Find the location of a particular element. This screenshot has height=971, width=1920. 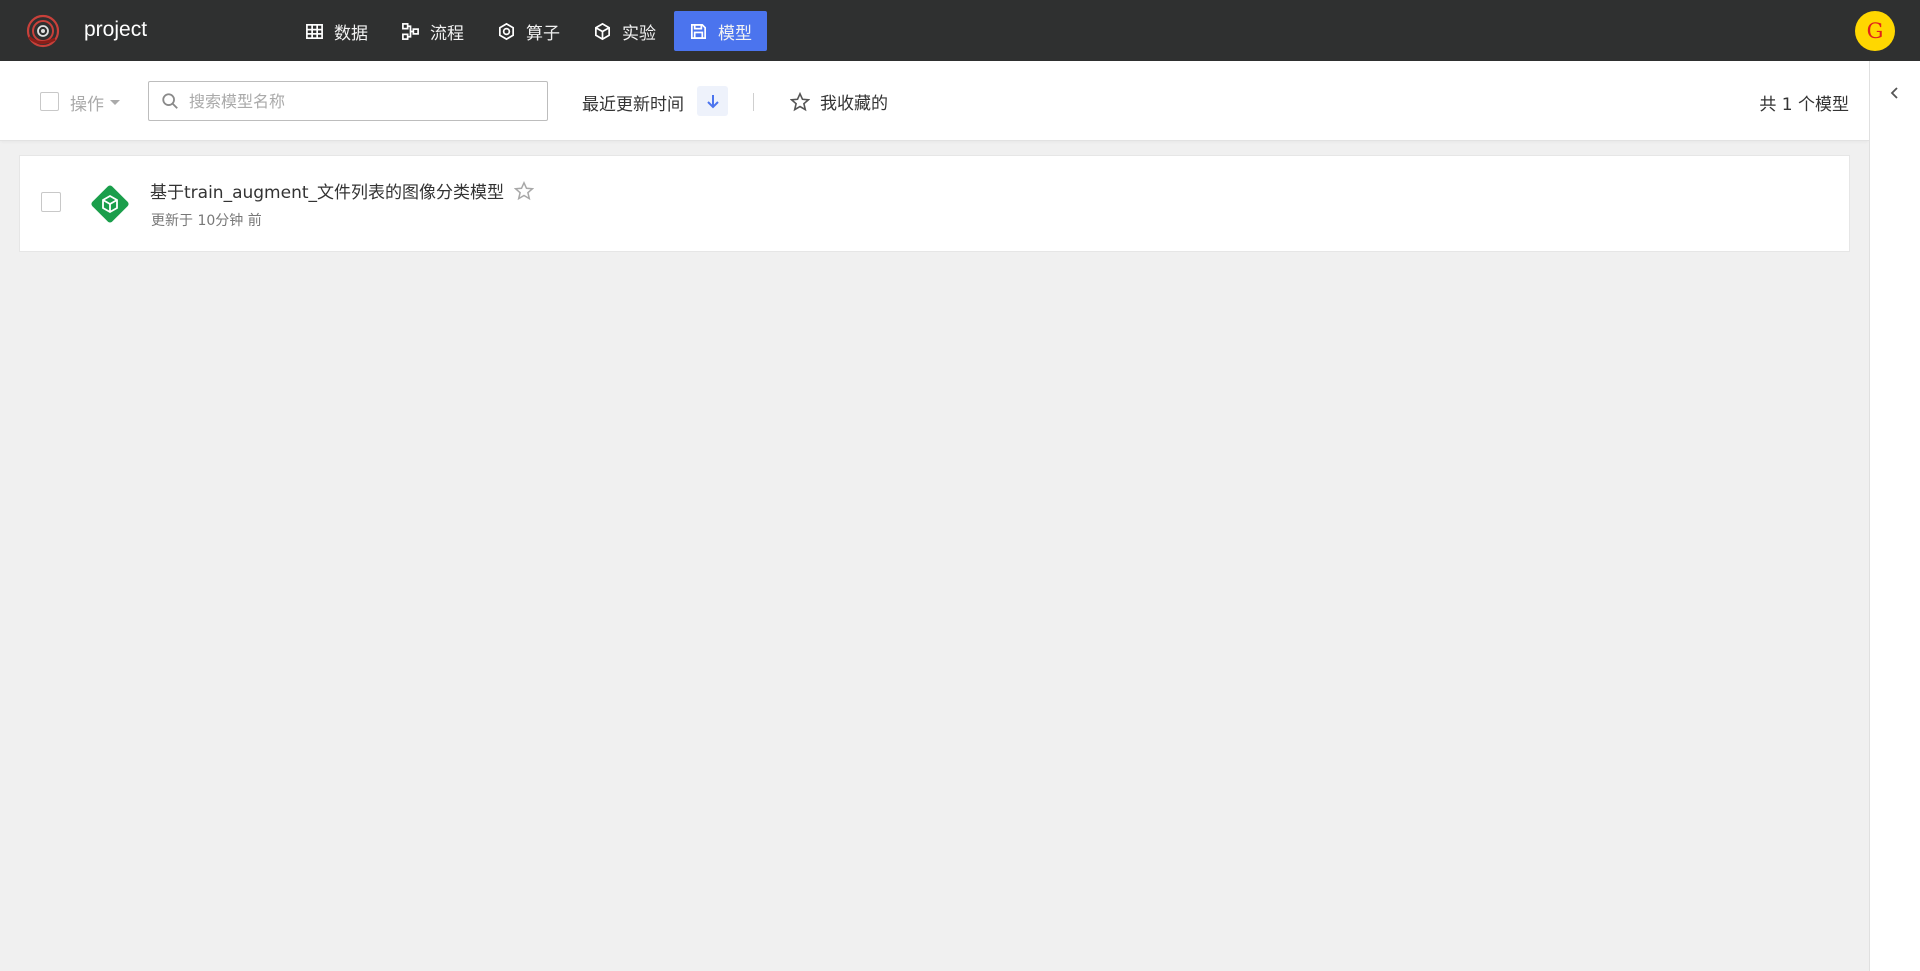

top-bar: project 数据 流程 算子 实验 模型 G is located at coordinates (960, 30).